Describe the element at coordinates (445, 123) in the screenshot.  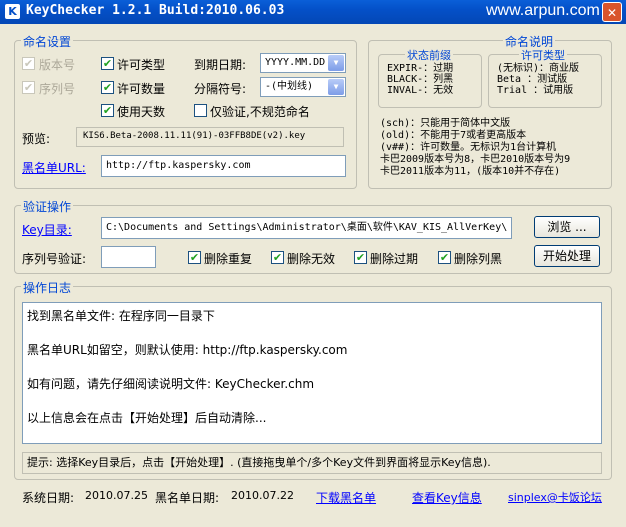
I see `naming-note-line: (sch)：只能用于简体中文版` at that location.